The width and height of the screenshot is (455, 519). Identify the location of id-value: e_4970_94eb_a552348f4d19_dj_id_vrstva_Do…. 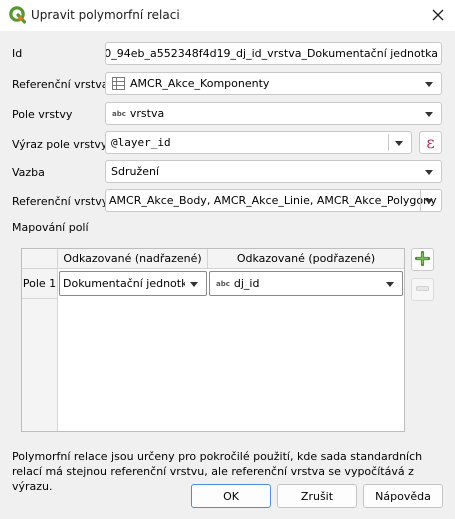
(271, 53).